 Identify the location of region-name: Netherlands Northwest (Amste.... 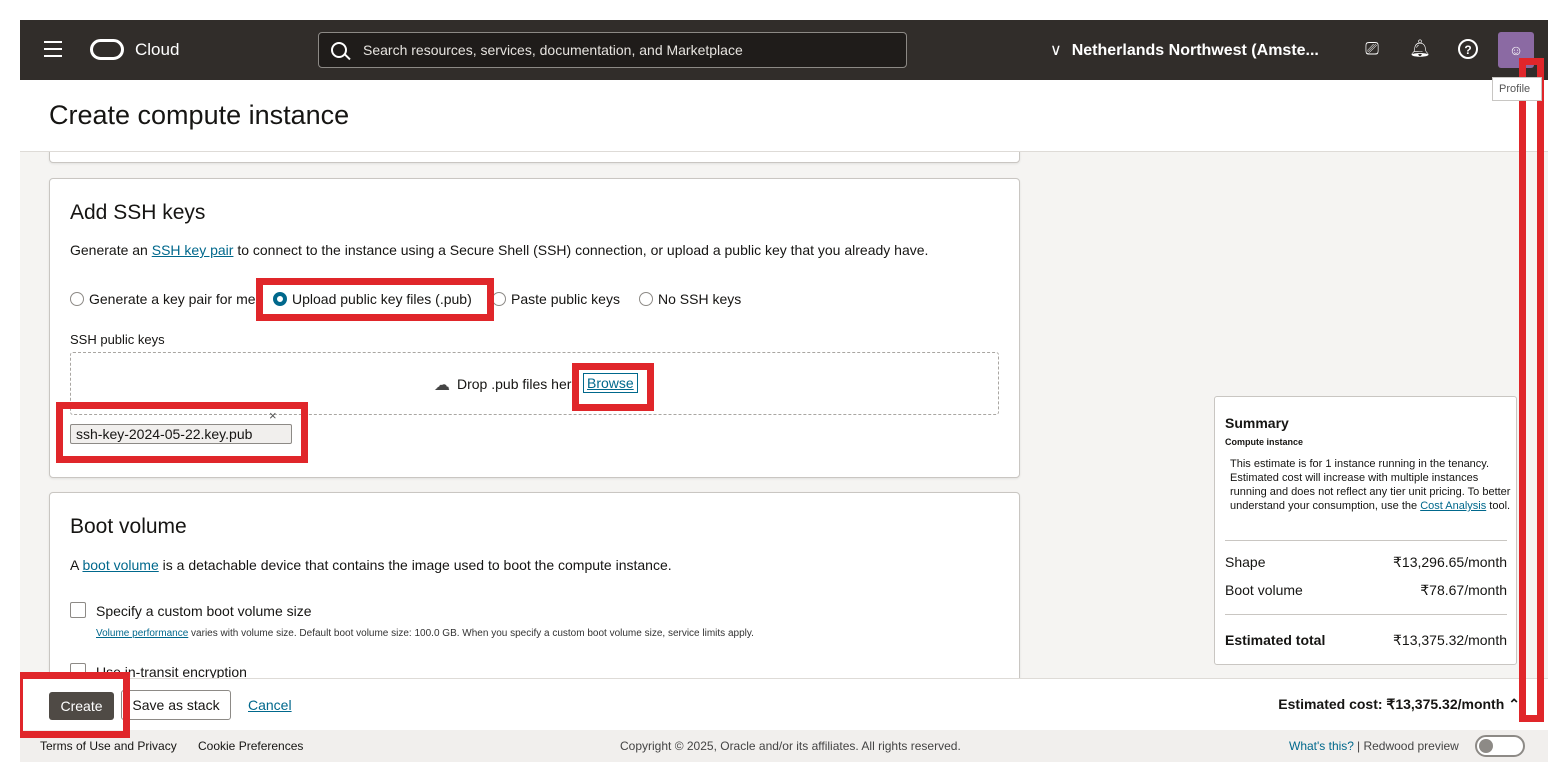
(1195, 50).